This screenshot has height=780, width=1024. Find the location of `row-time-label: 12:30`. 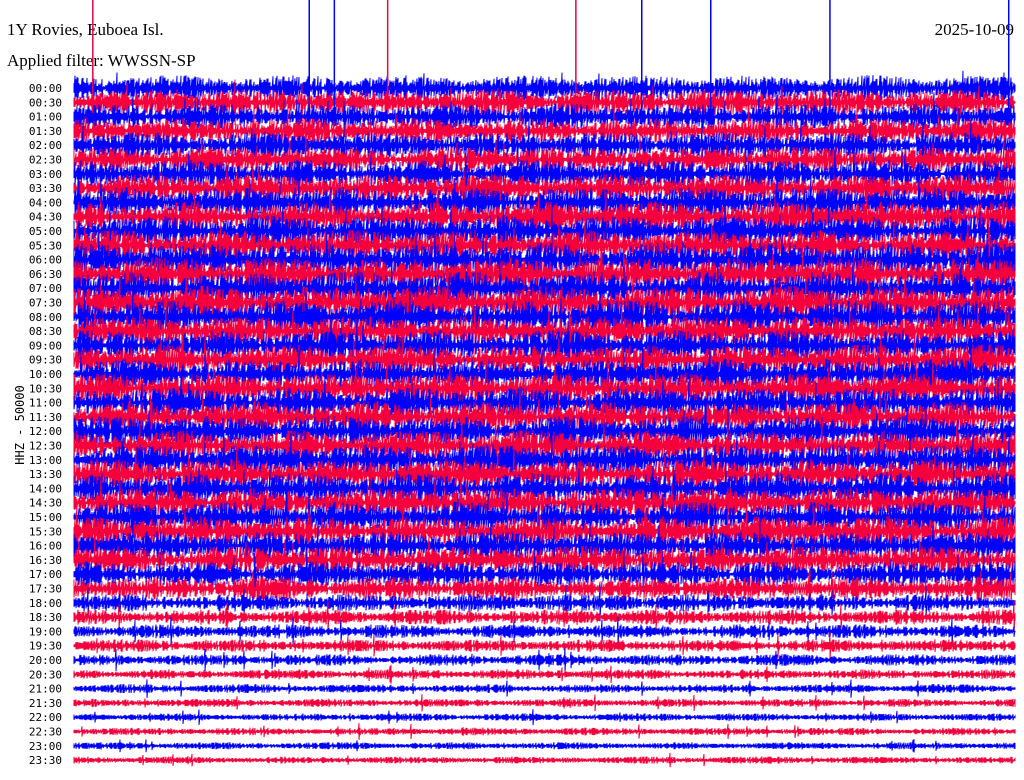

row-time-label: 12:30 is located at coordinates (45, 446).